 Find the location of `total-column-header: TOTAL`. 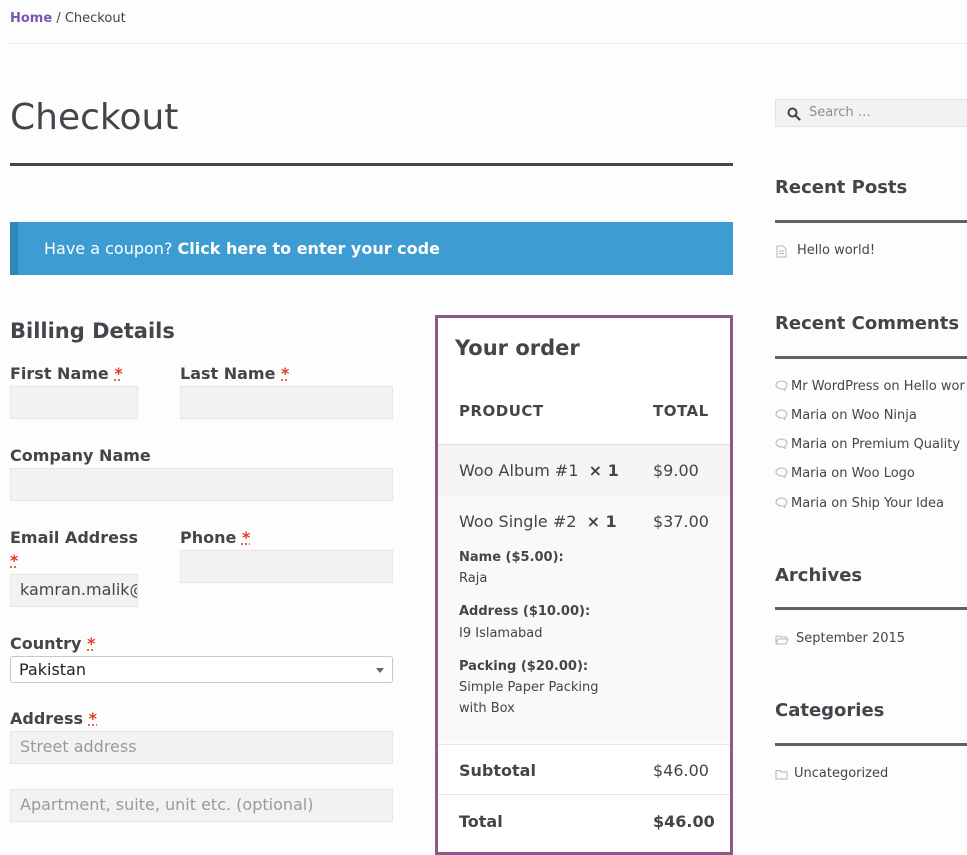

total-column-header: TOTAL is located at coordinates (681, 411).